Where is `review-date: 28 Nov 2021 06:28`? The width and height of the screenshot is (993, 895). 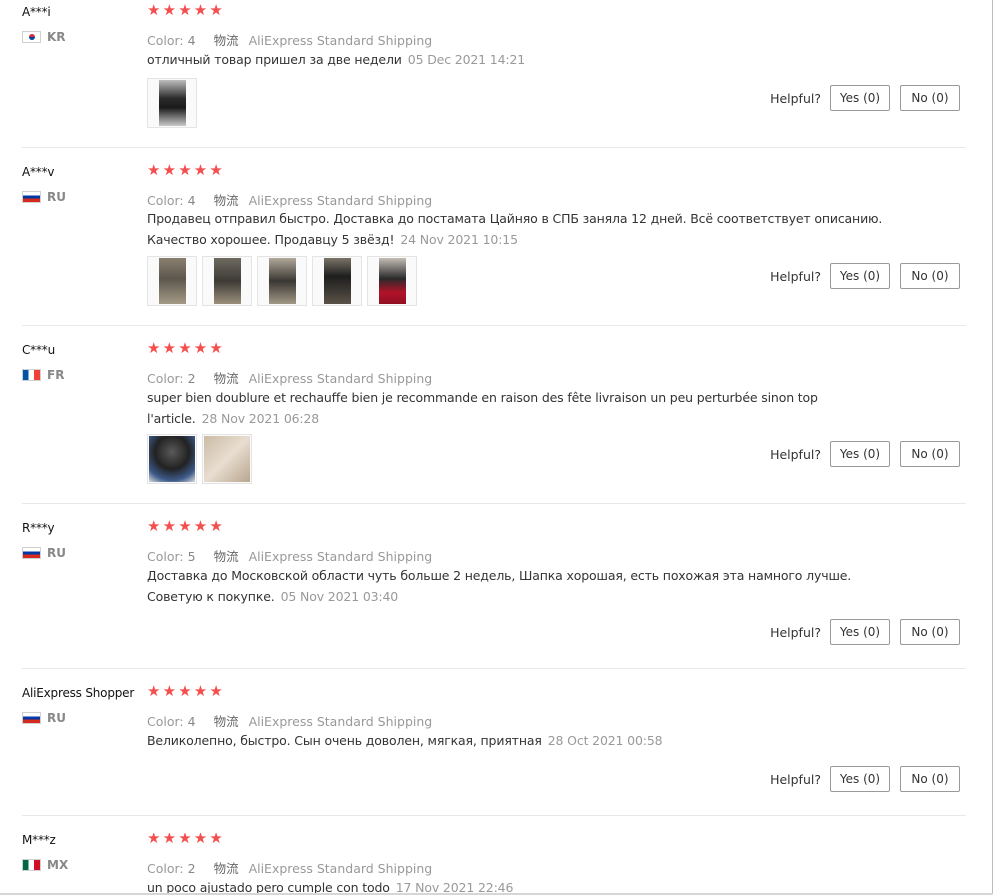 review-date: 28 Nov 2021 06:28 is located at coordinates (260, 418).